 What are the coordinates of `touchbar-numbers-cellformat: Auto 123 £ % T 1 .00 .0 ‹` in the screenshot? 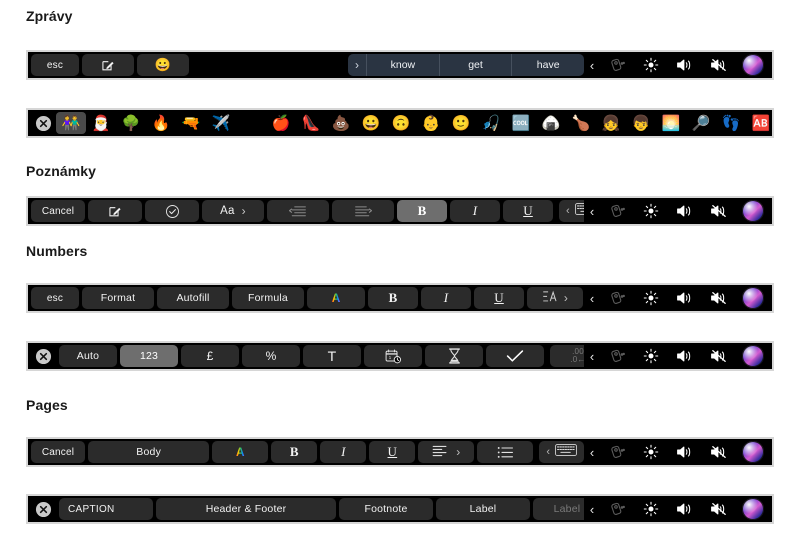 It's located at (400, 356).